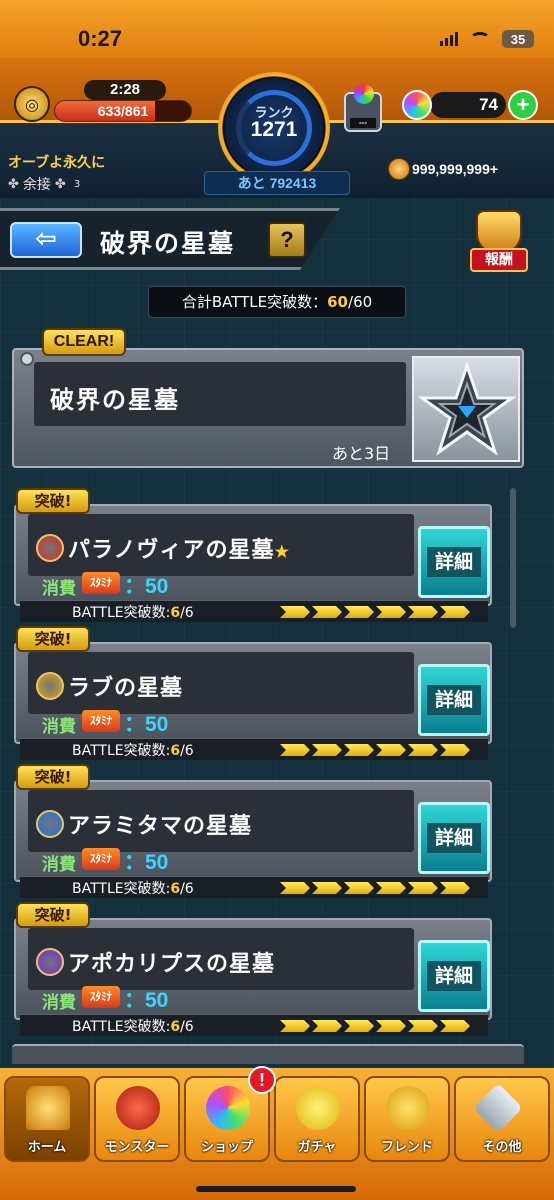 The width and height of the screenshot is (554, 1200). What do you see at coordinates (361, 453) in the screenshot?
I see `days-left: あと3日` at bounding box center [361, 453].